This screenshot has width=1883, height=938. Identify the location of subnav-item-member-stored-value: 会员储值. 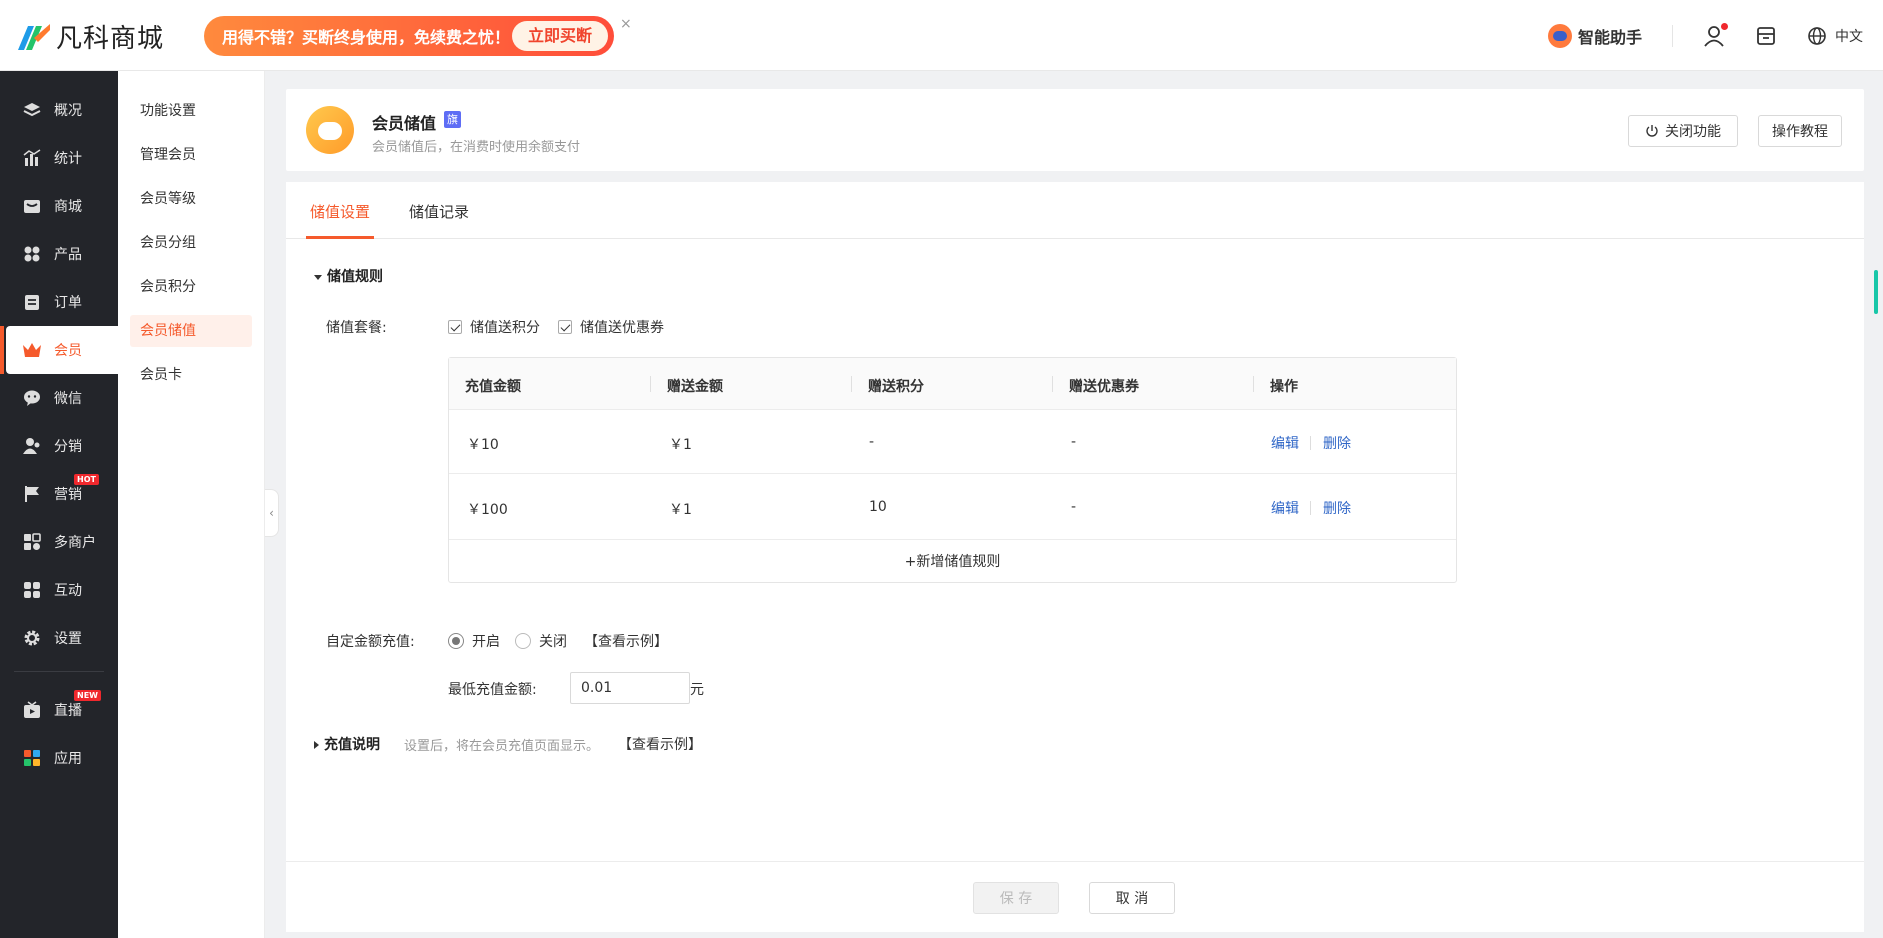
(191, 331).